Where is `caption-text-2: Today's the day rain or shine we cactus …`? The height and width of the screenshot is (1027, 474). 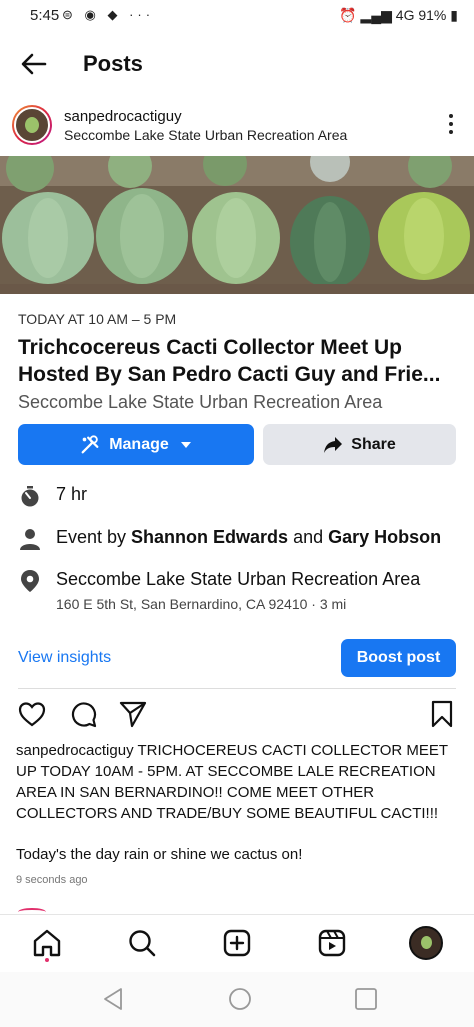 caption-text-2: Today's the day rain or shine we cactus … is located at coordinates (159, 854).